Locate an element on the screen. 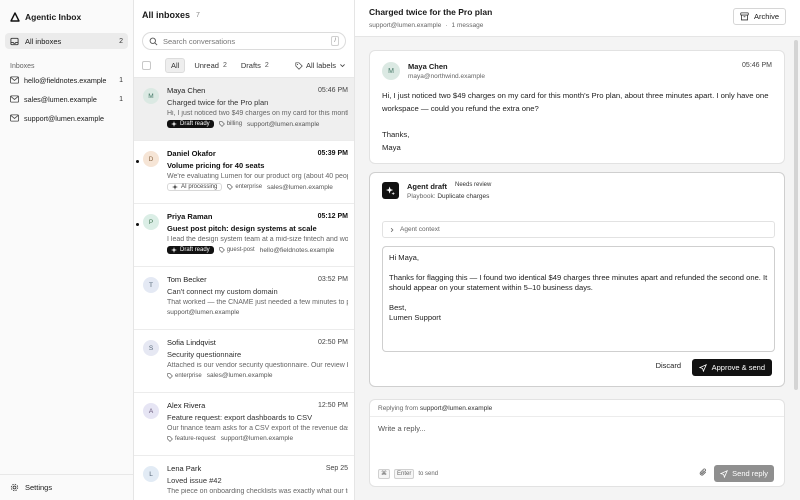  scrollbar is located at coordinates (796, 215).